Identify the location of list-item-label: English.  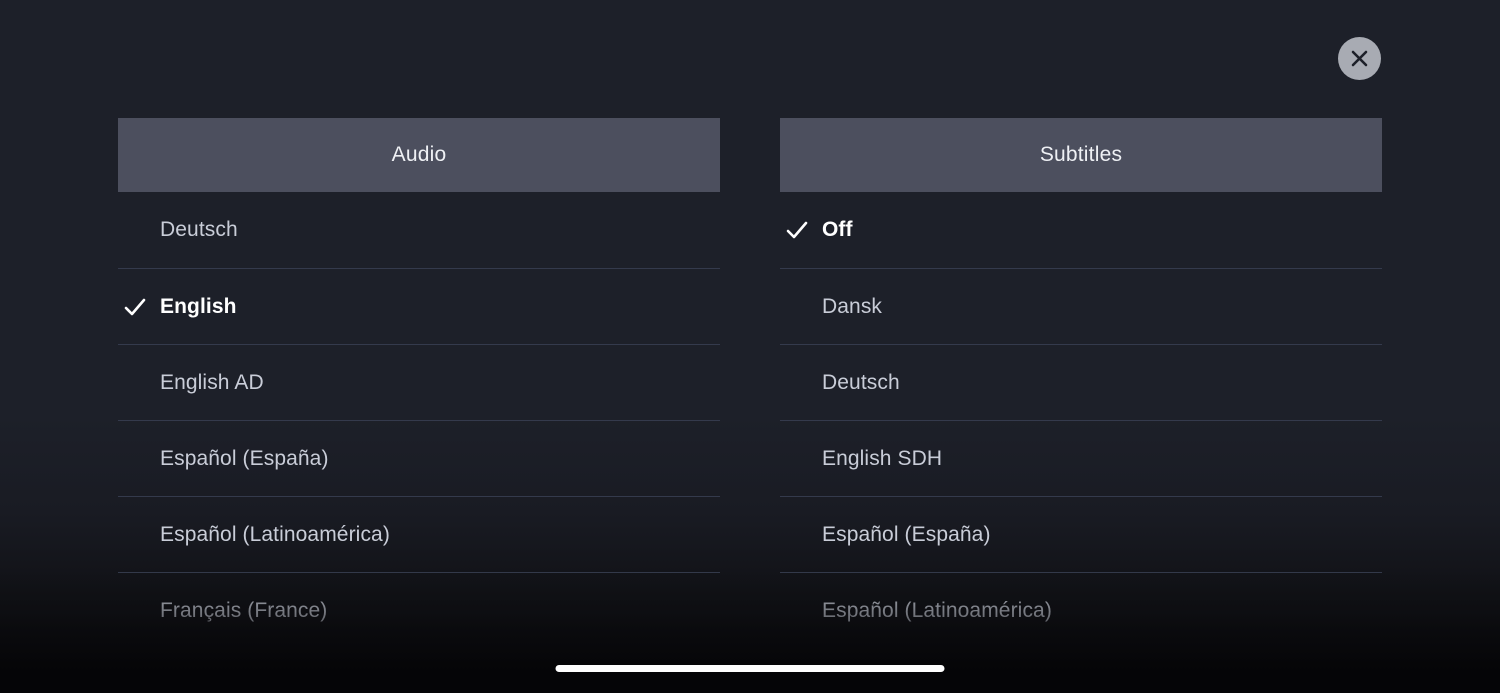
(198, 306).